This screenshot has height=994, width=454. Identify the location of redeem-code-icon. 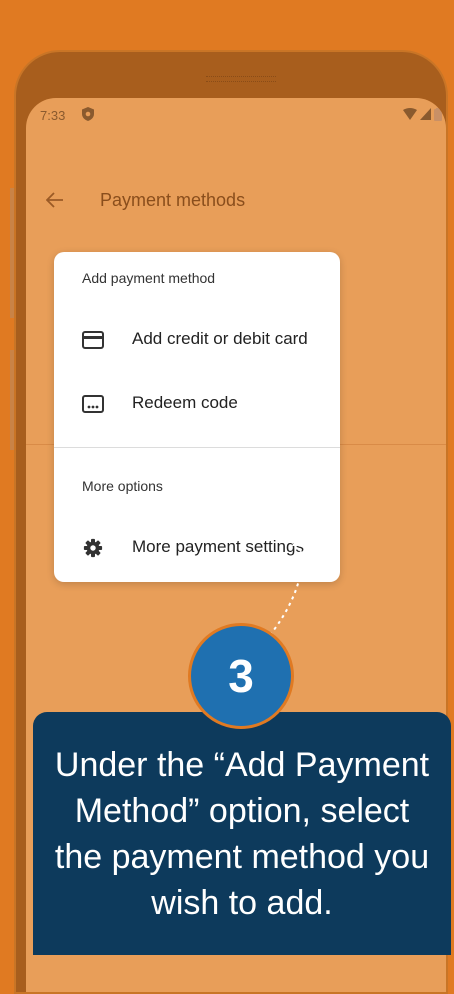
(93, 404).